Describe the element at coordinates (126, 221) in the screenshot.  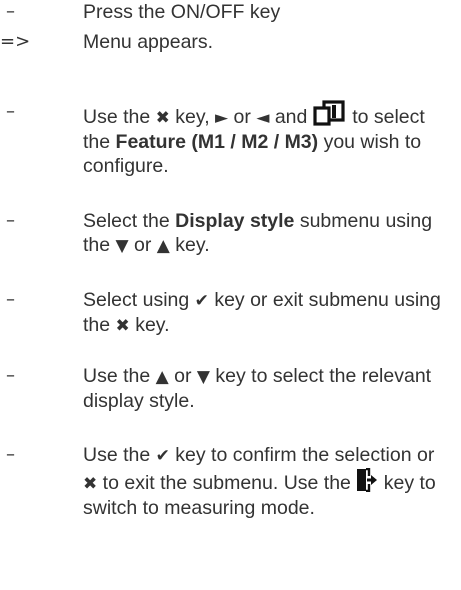
I see `step-3-text-a: Select the` at that location.